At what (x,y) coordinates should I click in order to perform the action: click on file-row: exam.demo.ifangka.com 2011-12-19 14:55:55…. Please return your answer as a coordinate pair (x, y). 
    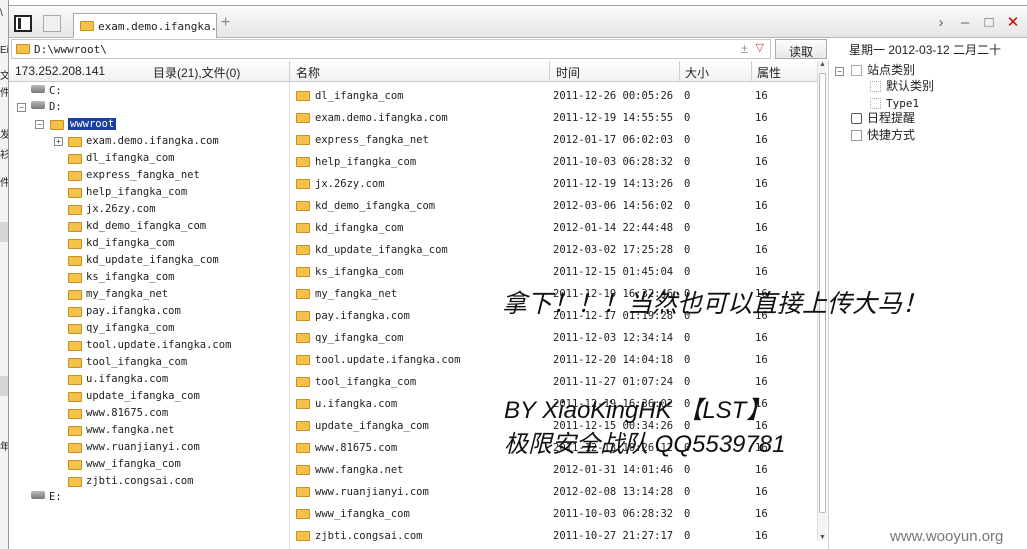
    Looking at the image, I should click on (553, 118).